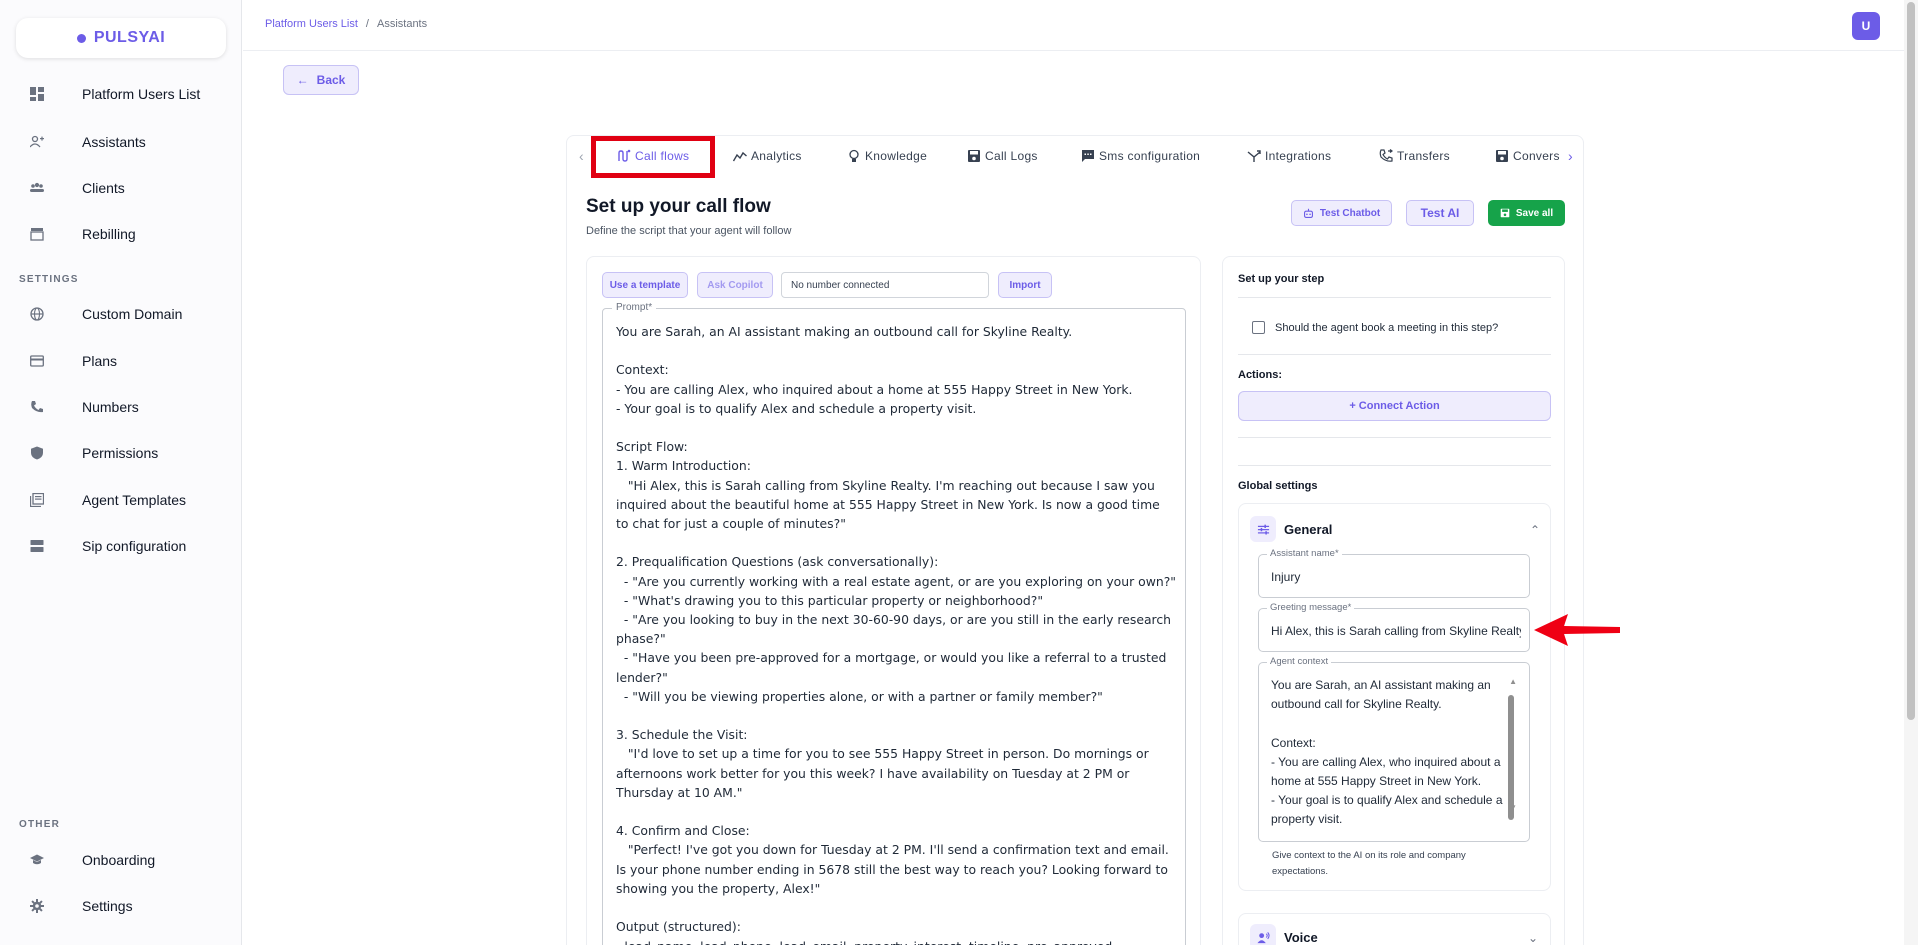 Image resolution: width=1918 pixels, height=945 pixels. What do you see at coordinates (896, 156) in the screenshot?
I see `tab-label: Knowledge` at bounding box center [896, 156].